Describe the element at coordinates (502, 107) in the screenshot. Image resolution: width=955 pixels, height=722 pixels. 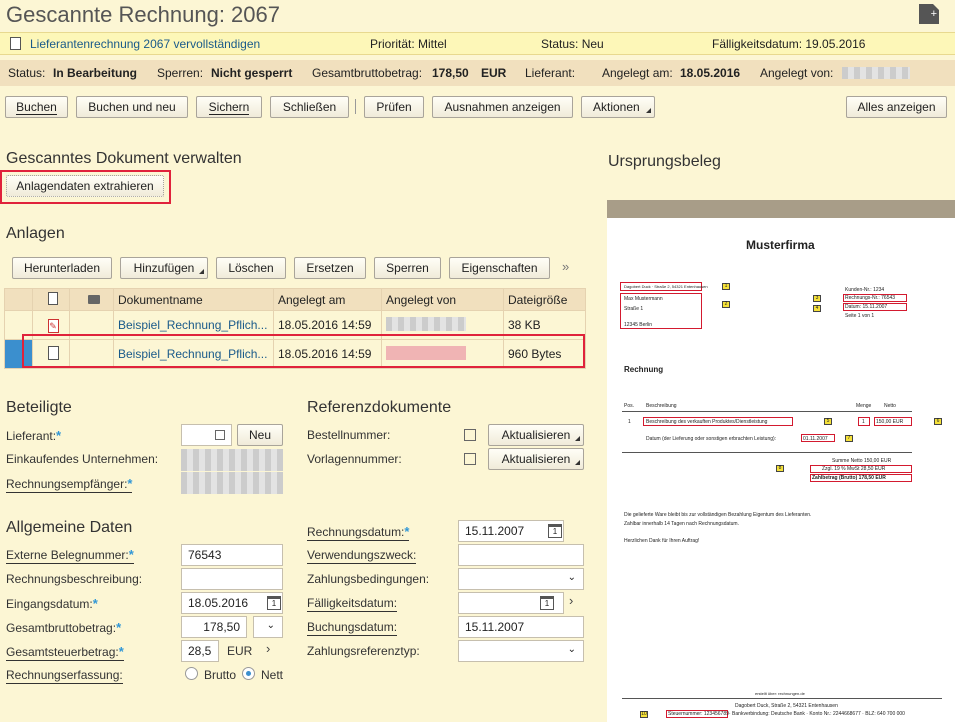
I see `show-exceptions-button: Ausnahmen anzeigen` at that location.